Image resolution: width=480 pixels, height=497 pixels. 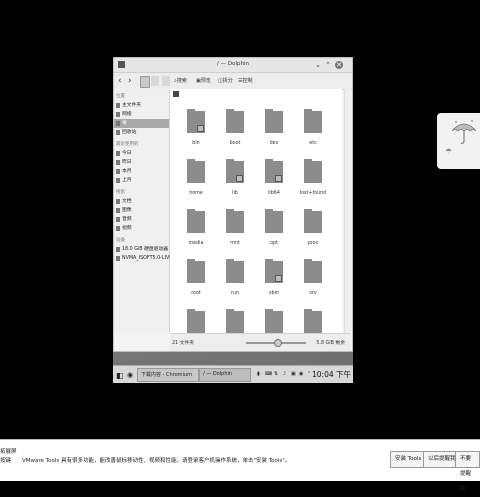 What do you see at coordinates (276, 184) in the screenshot?
I see `file-item: lib64` at bounding box center [276, 184].